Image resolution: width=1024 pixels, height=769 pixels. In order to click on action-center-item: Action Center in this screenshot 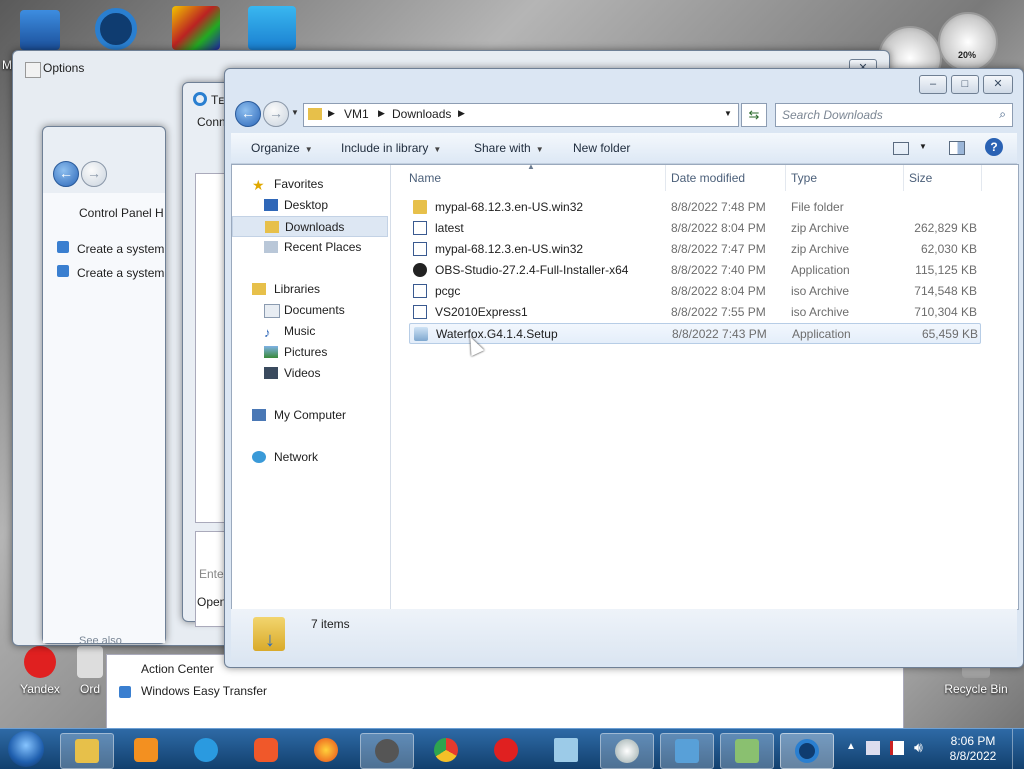, I will do `click(177, 669)`.